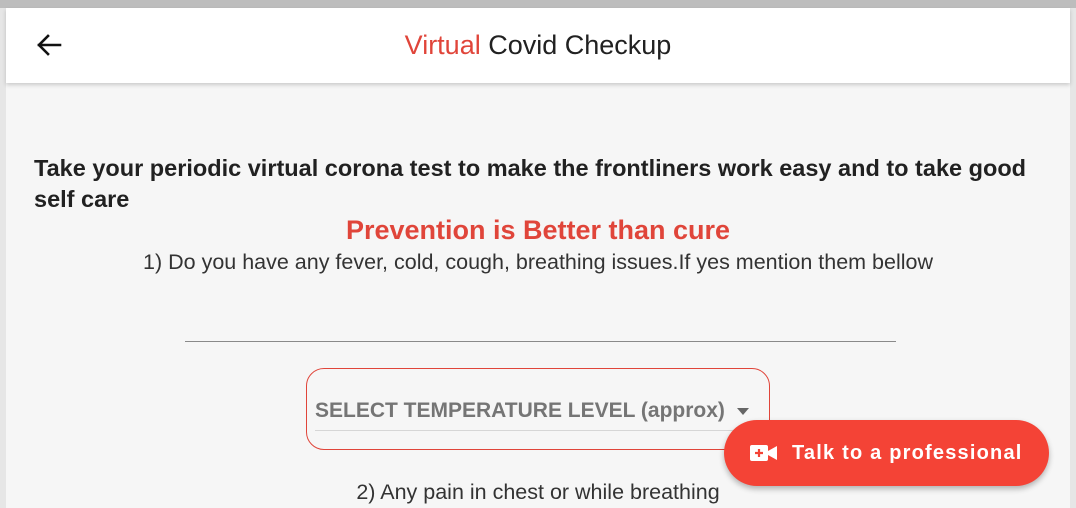 Image resolution: width=1076 pixels, height=508 pixels. I want to click on temperature-dropdown-label: SELECT TEMPERATURE LEVEL (approx), so click(520, 410).